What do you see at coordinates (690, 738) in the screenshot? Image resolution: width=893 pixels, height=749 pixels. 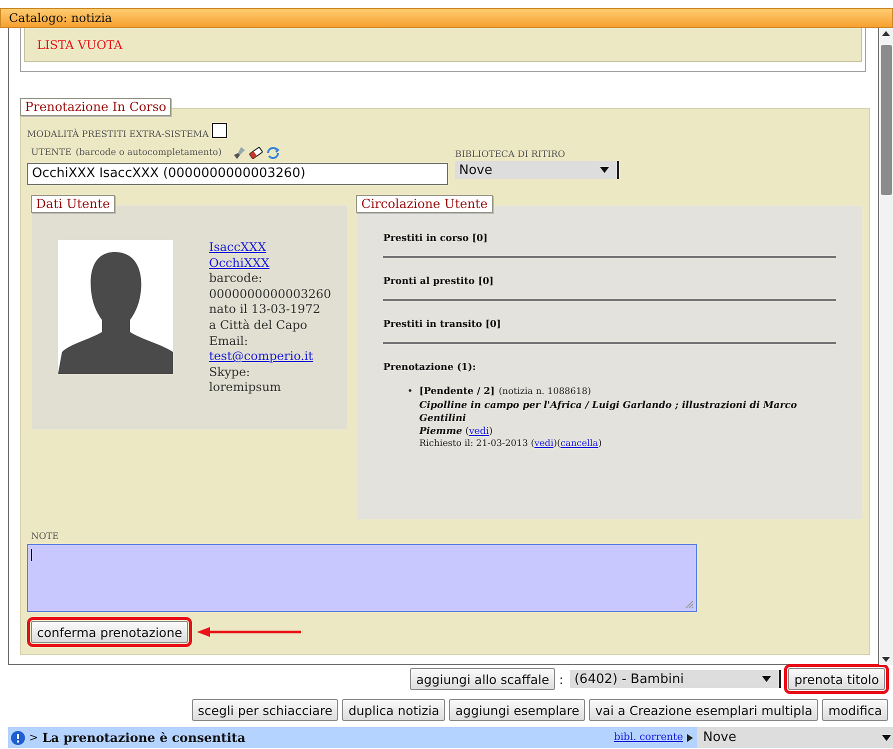 I see `triangle-icon` at bounding box center [690, 738].